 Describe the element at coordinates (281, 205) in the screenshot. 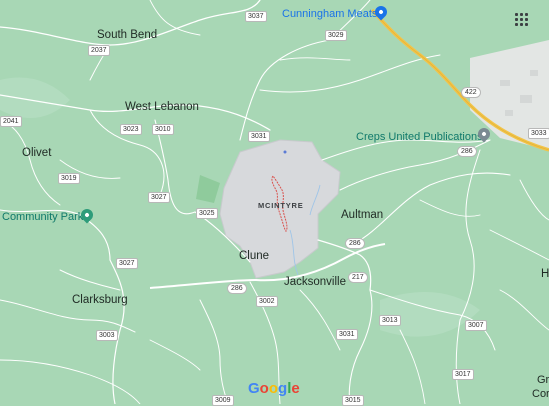

I see `area-label-mcintyre: MCINTYRE` at that location.